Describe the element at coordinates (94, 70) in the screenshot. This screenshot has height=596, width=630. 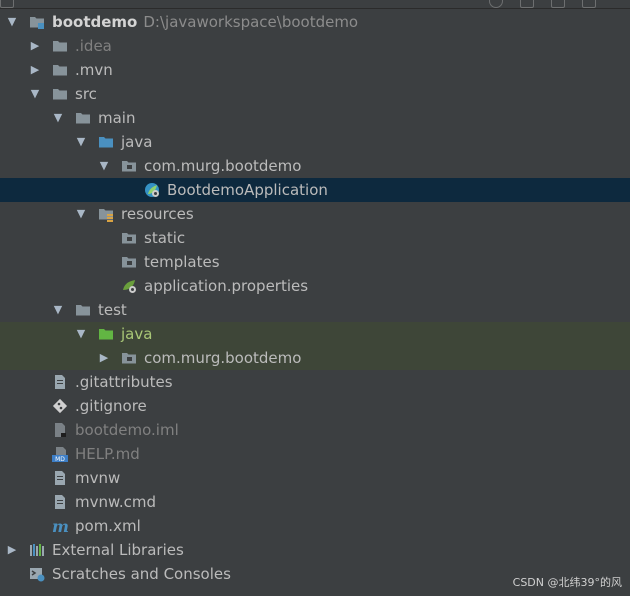
I see `tree-row-label: .mvn` at that location.